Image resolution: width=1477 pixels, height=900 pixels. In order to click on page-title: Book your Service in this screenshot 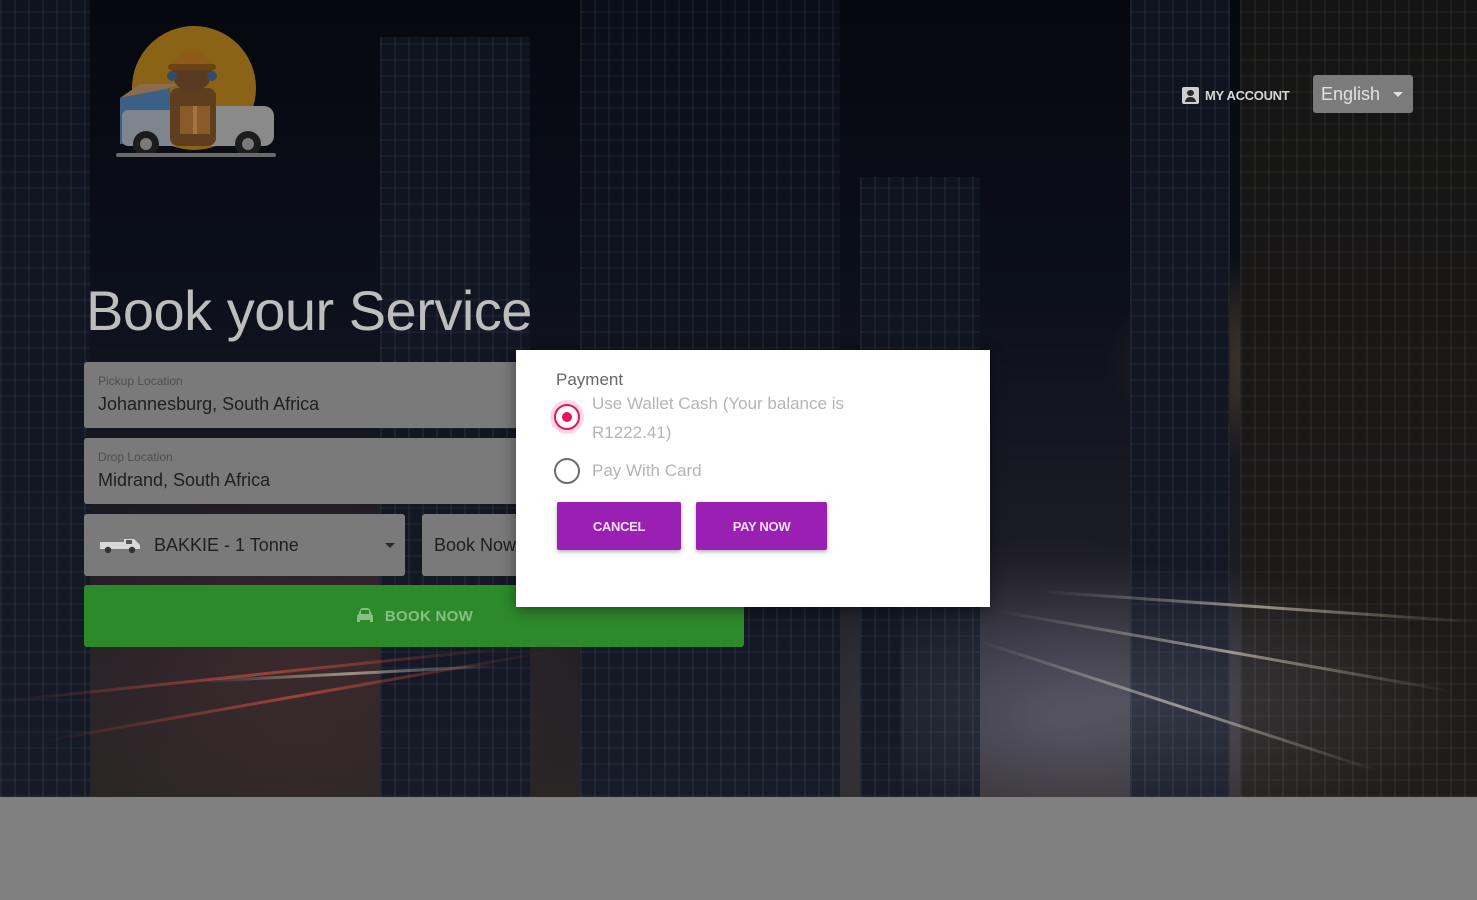, I will do `click(309, 310)`.